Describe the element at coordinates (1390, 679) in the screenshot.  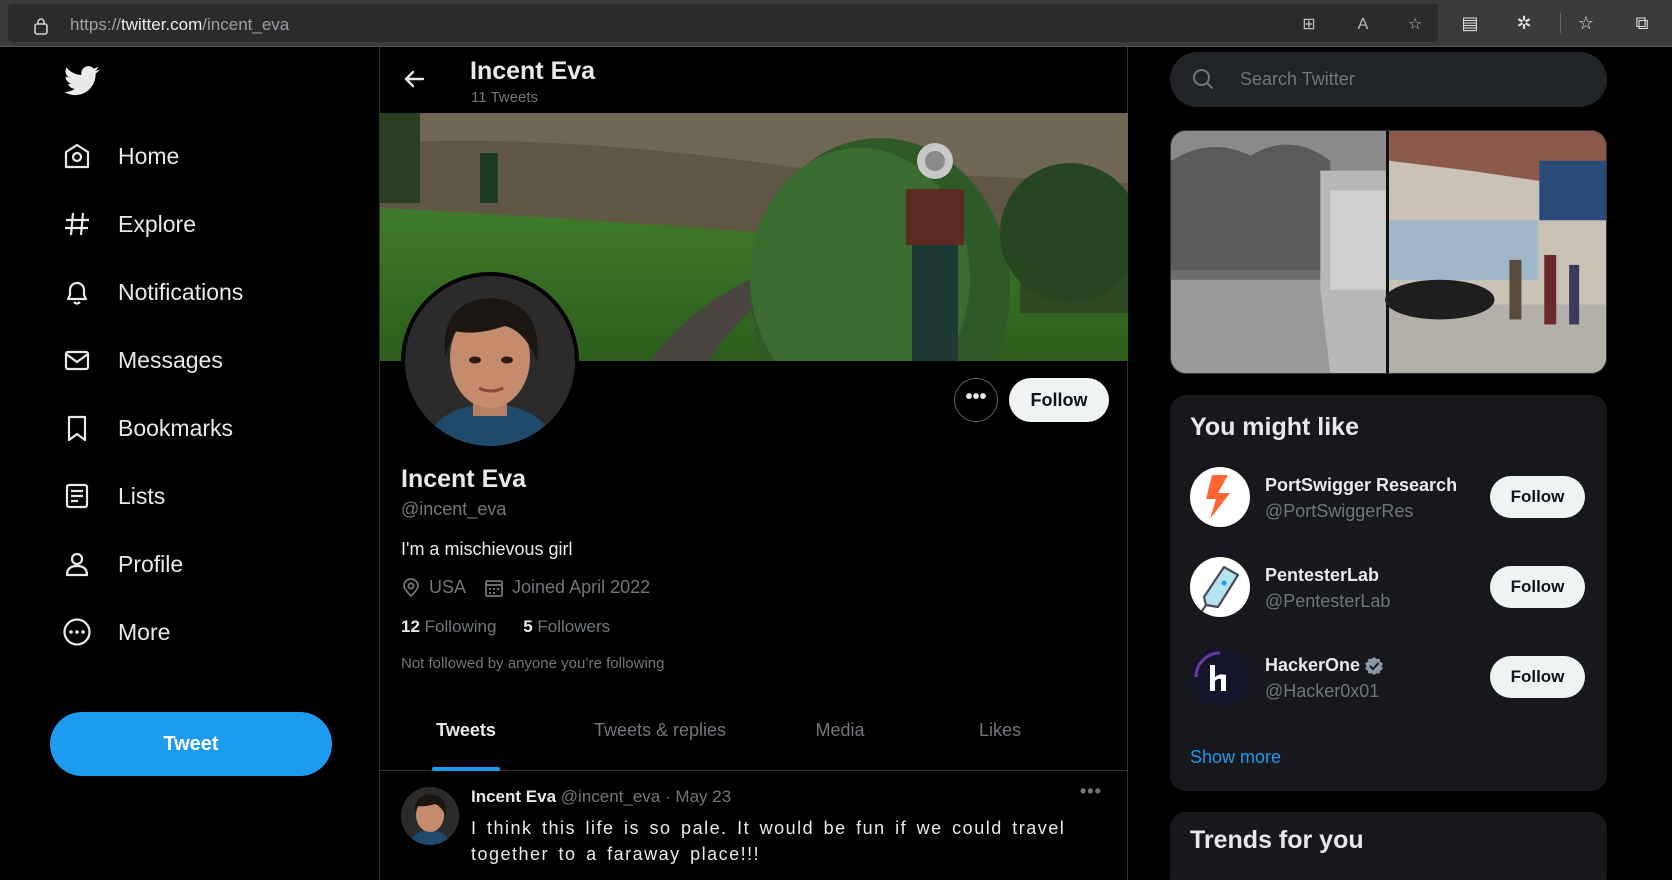
I see `suggestion-item: HackerOne @Hacker0x01 Follow` at that location.